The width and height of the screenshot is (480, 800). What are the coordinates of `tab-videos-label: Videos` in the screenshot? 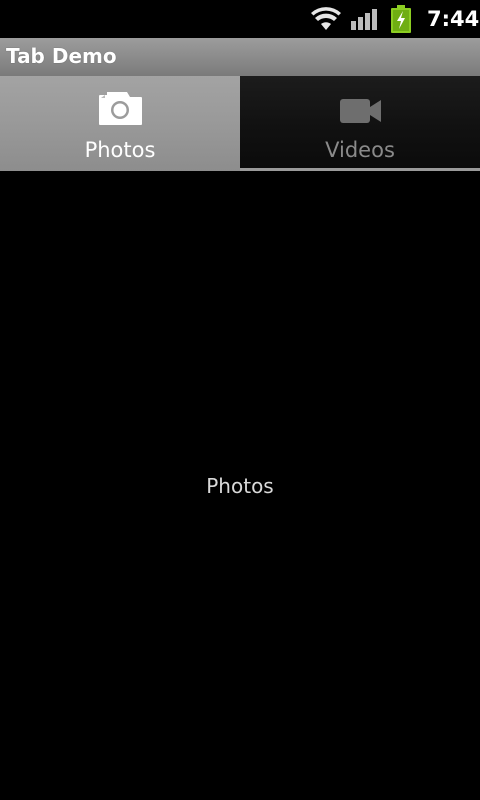 It's located at (360, 150).